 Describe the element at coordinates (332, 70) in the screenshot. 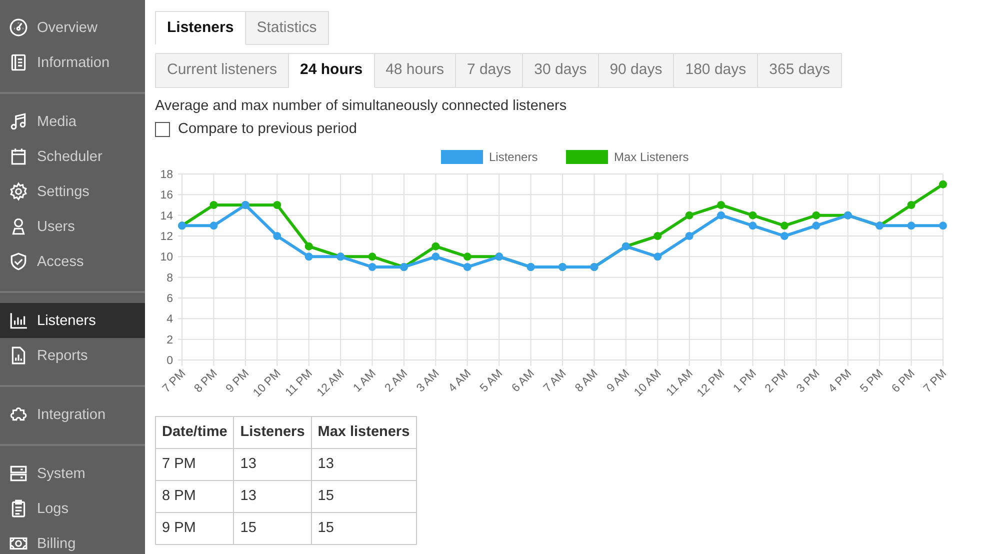

I see `tab: 24 hours` at that location.